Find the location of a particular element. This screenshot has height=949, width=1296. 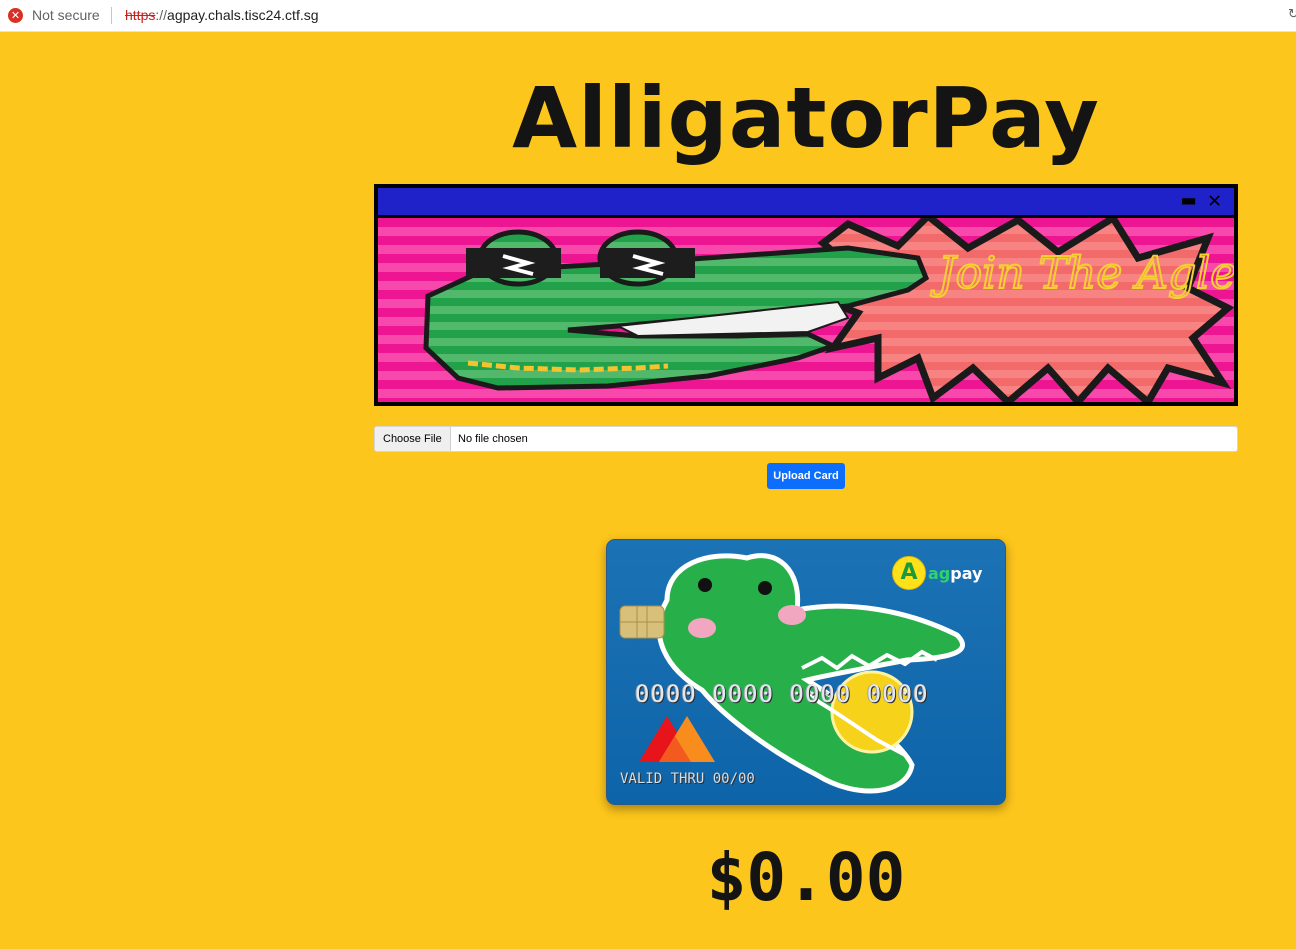

brand-suffix: pay is located at coordinates (966, 573).